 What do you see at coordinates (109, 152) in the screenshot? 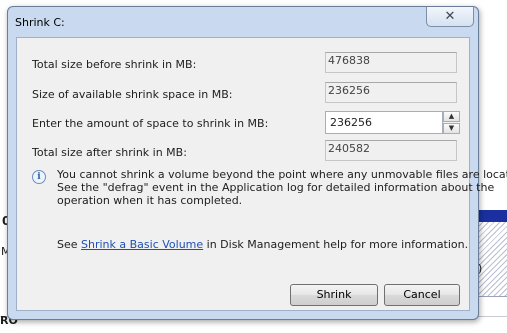
I see `total-size-after-label: Total size after shrink in MB:` at bounding box center [109, 152].